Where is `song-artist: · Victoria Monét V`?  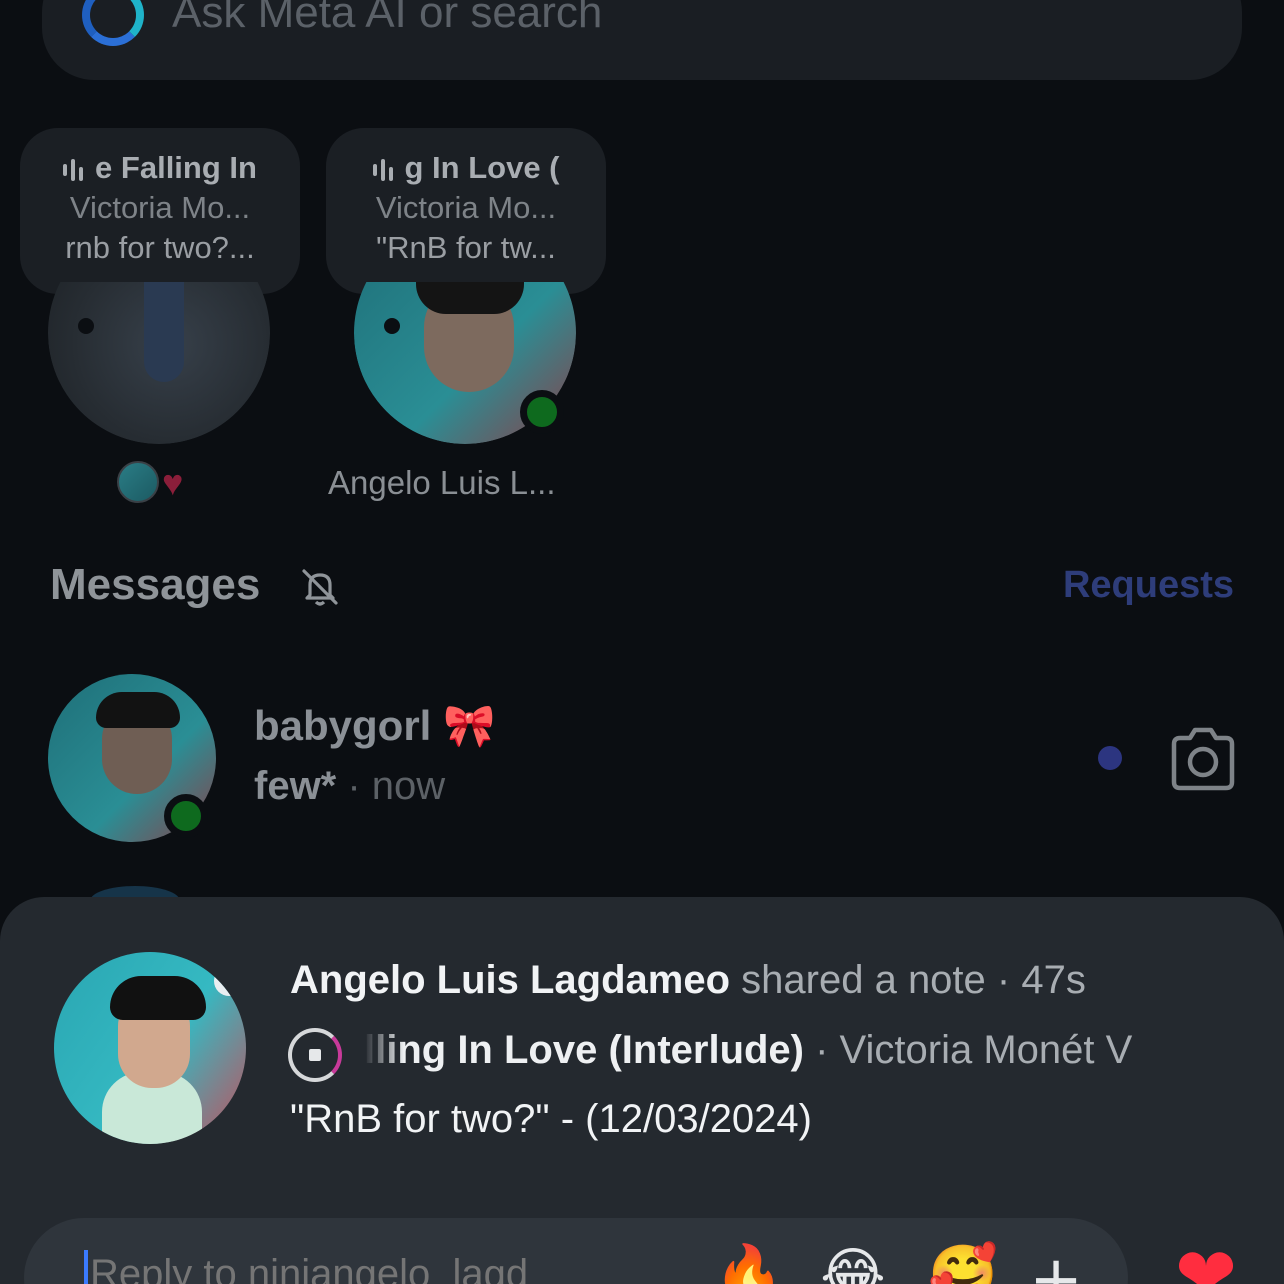
song-artist: · Victoria Monét V is located at coordinates (968, 1050).